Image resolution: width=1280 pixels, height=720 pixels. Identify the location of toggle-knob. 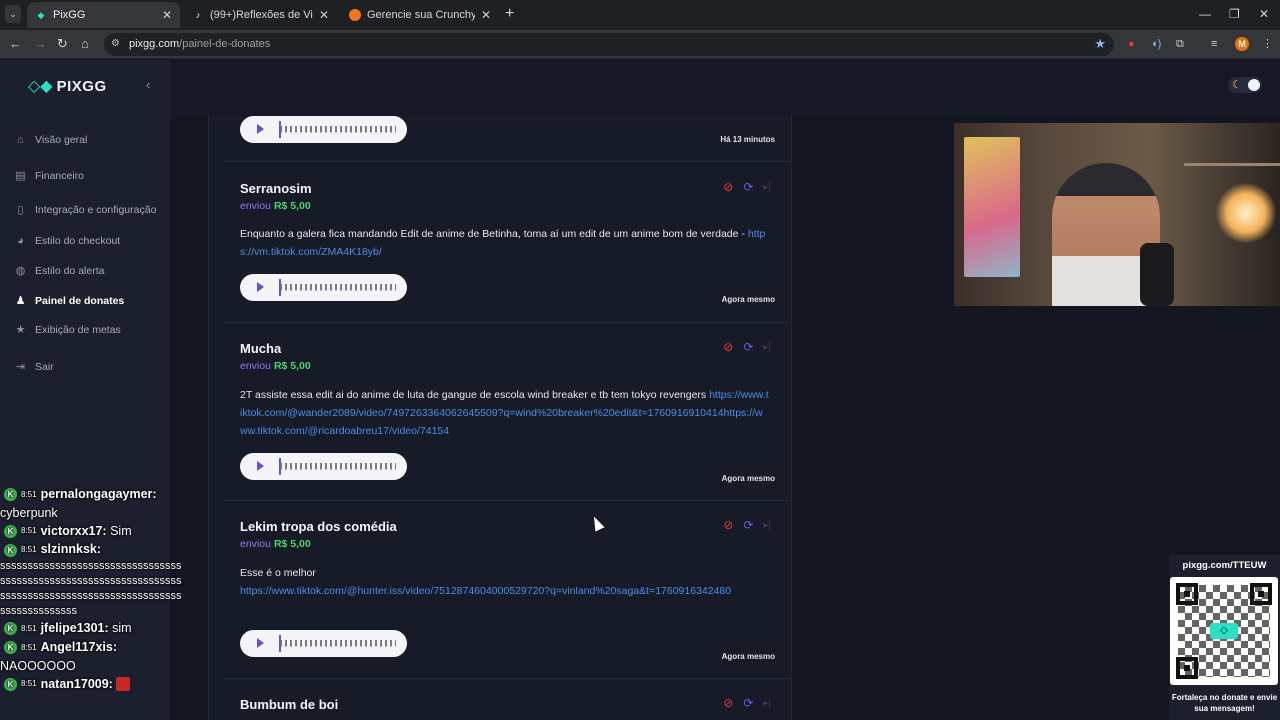
(1254, 85).